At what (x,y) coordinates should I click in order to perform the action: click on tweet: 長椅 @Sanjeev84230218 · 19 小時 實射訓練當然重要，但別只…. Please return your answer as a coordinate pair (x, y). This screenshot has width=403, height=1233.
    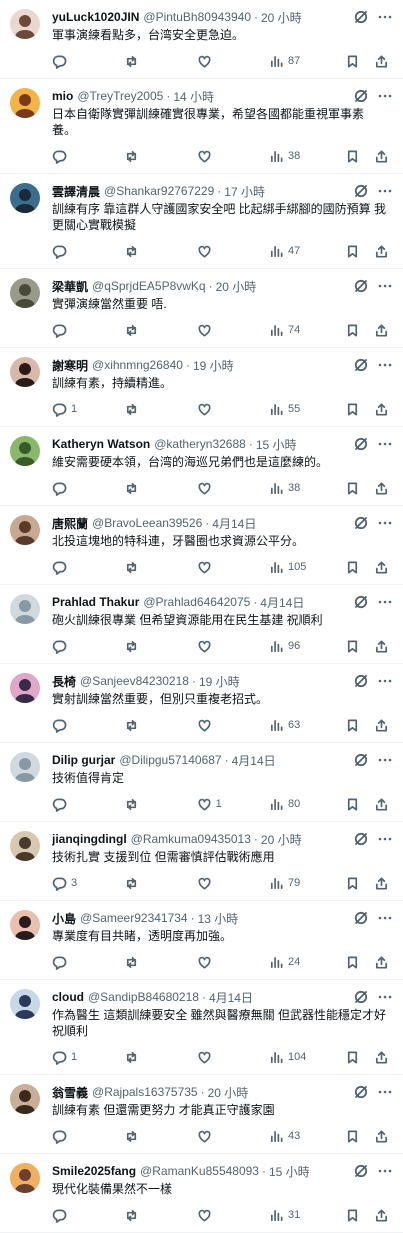
    Looking at the image, I should click on (201, 703).